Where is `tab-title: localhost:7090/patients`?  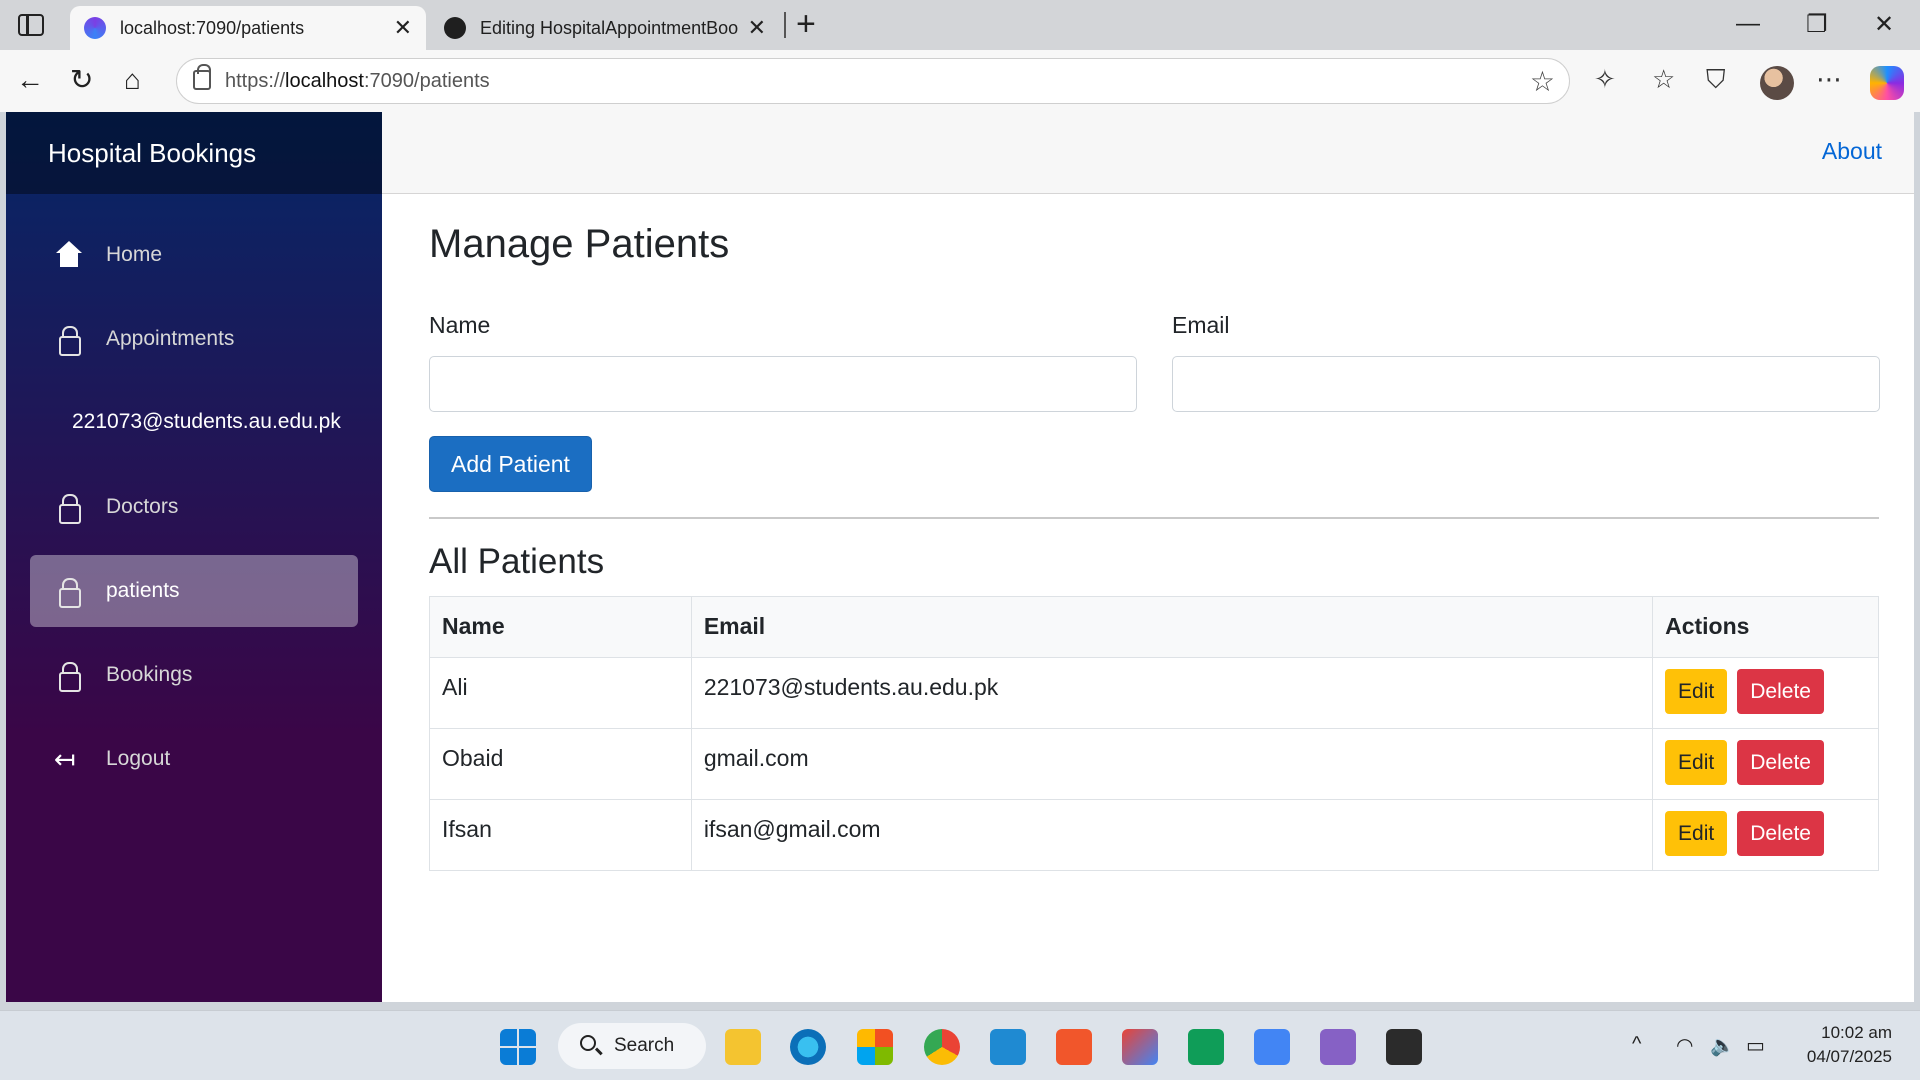 tab-title: localhost:7090/patients is located at coordinates (212, 27).